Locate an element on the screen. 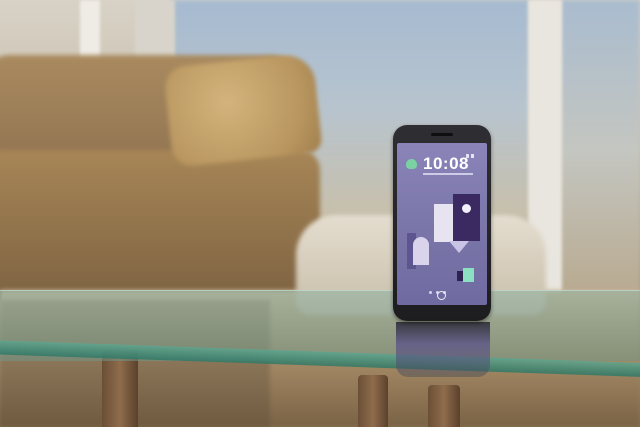 Image resolution: width=640 pixels, height=427 pixels. date-line is located at coordinates (448, 174).